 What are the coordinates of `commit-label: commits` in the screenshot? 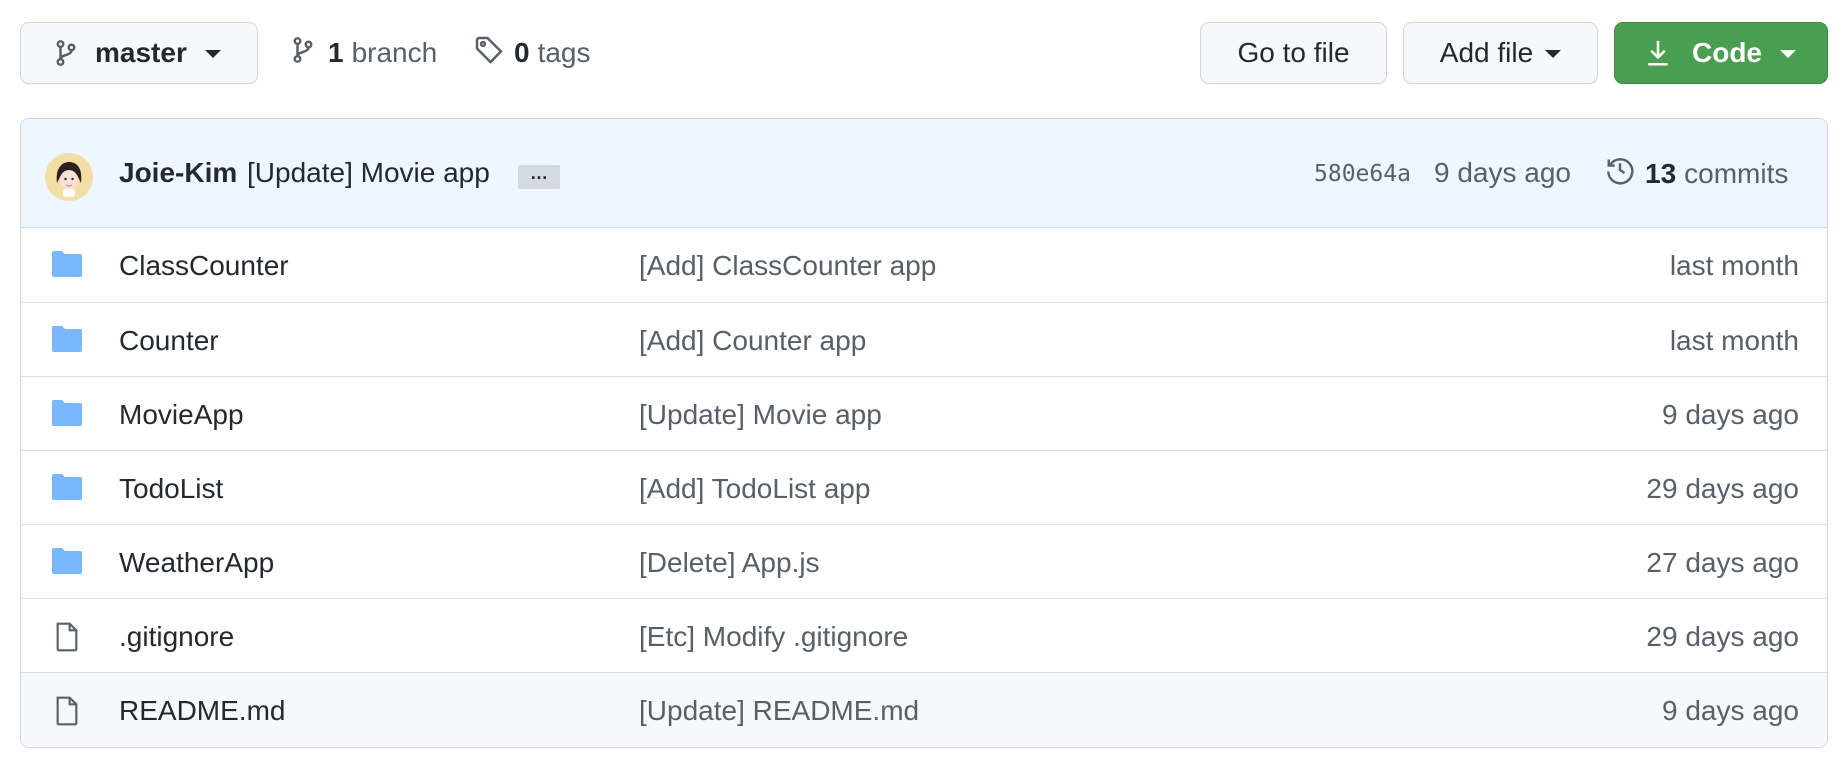 It's located at (1736, 173).